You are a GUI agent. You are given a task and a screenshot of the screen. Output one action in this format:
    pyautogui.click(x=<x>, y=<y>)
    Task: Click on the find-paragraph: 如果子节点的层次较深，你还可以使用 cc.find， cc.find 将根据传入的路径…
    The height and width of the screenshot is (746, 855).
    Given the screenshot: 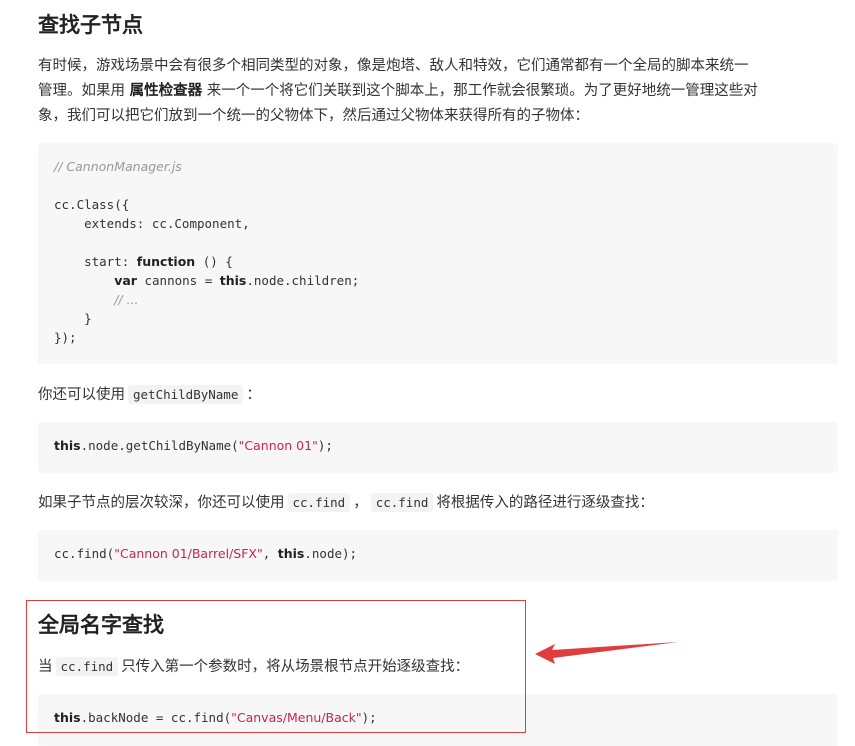 What is the action you would take?
    pyautogui.click(x=438, y=503)
    